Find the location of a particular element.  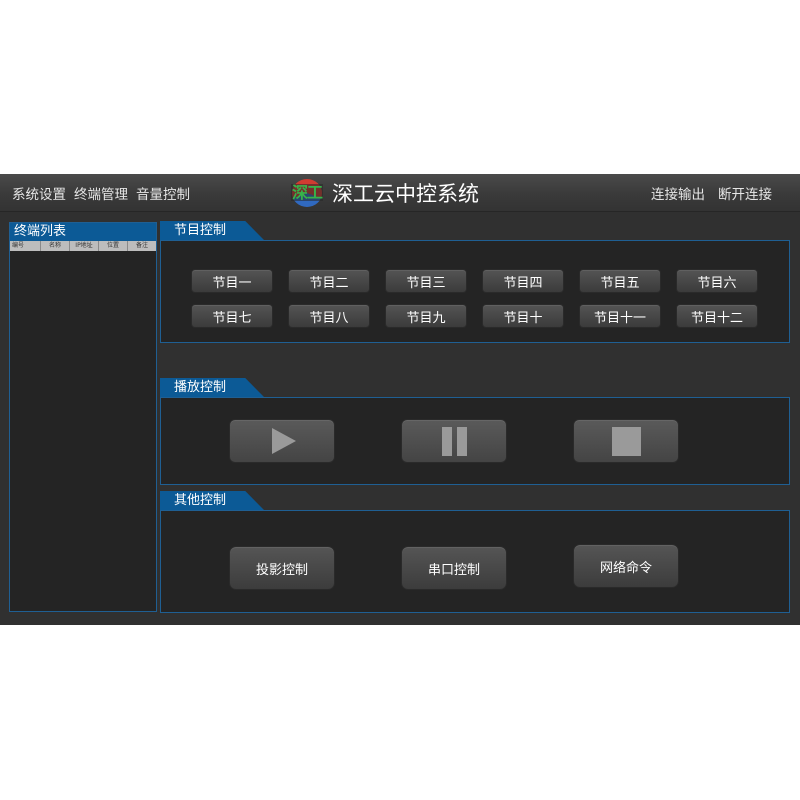

program-button-5: 节目五 is located at coordinates (620, 281).